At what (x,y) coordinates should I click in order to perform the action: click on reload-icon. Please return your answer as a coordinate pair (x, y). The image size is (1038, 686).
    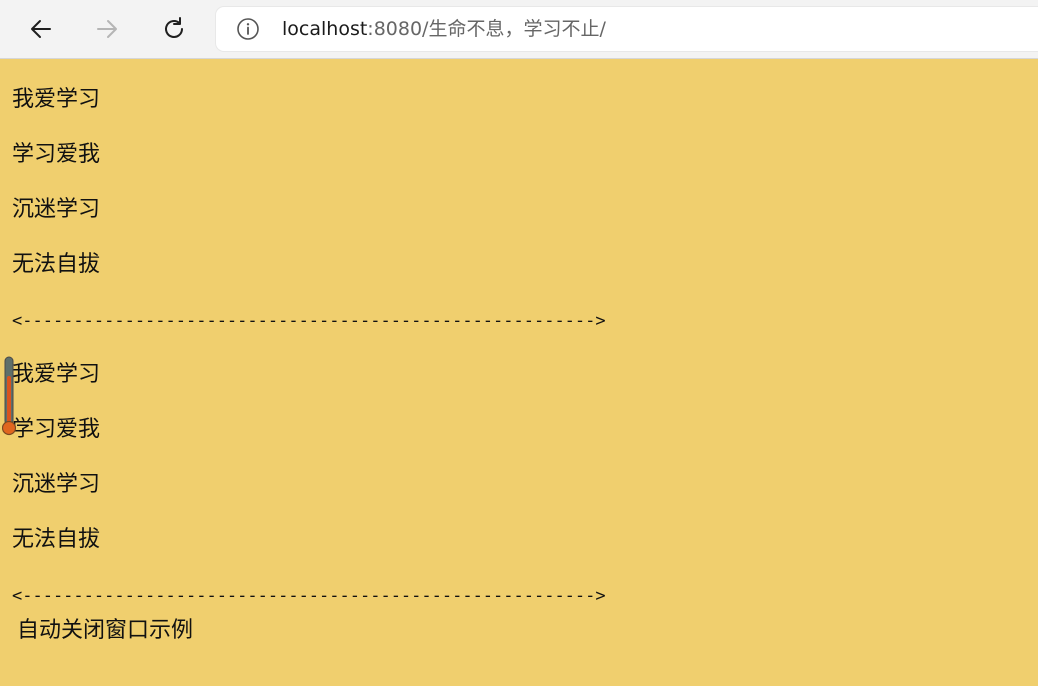
    Looking at the image, I should click on (174, 27).